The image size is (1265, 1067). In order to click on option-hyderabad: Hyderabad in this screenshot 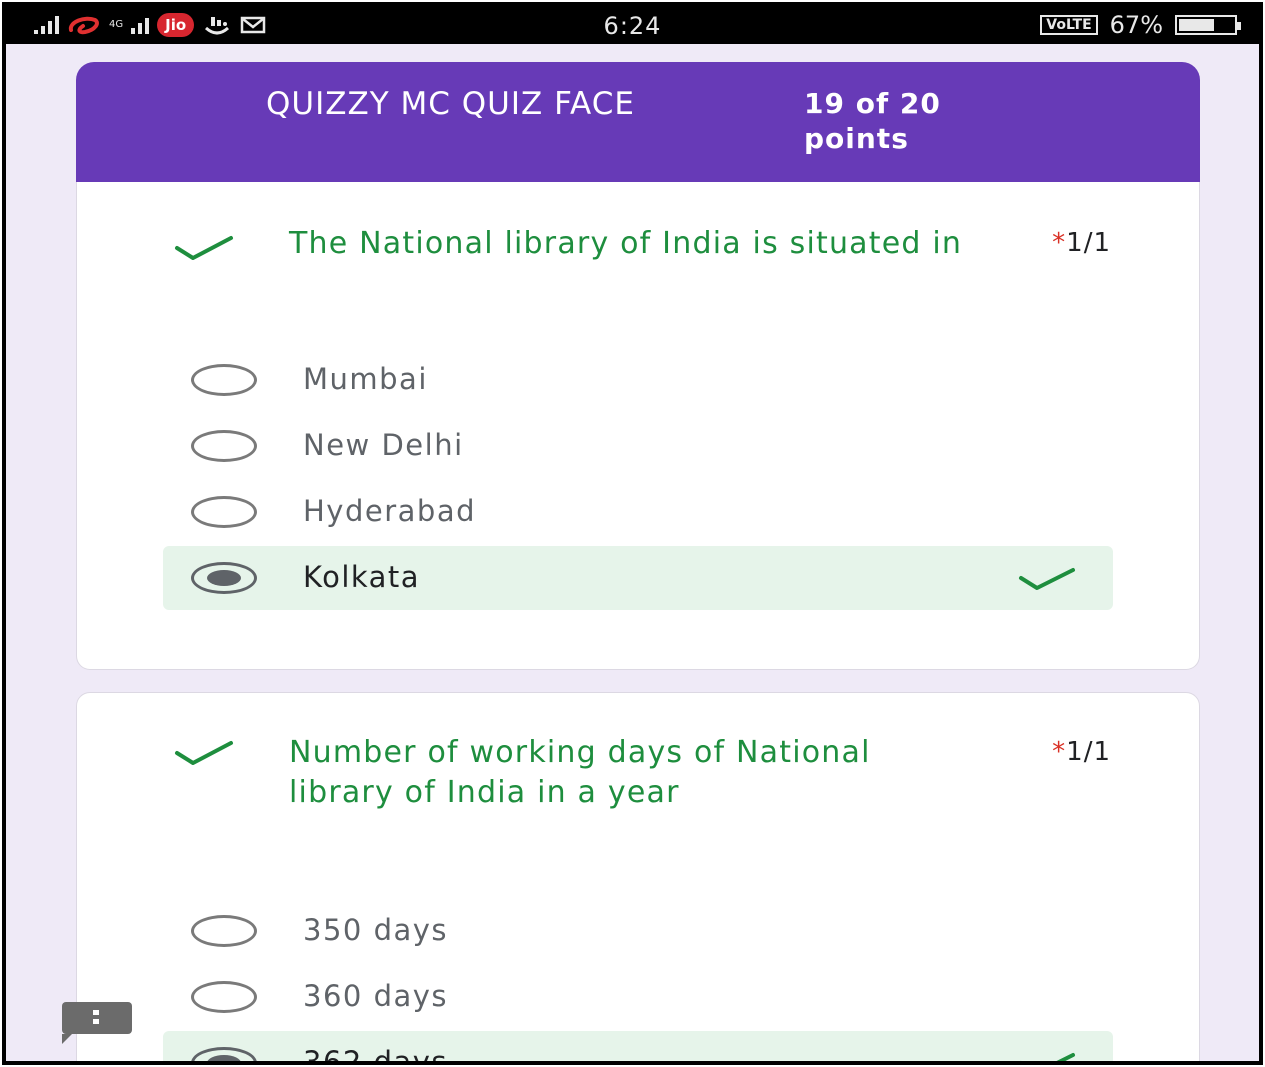, I will do `click(638, 512)`.